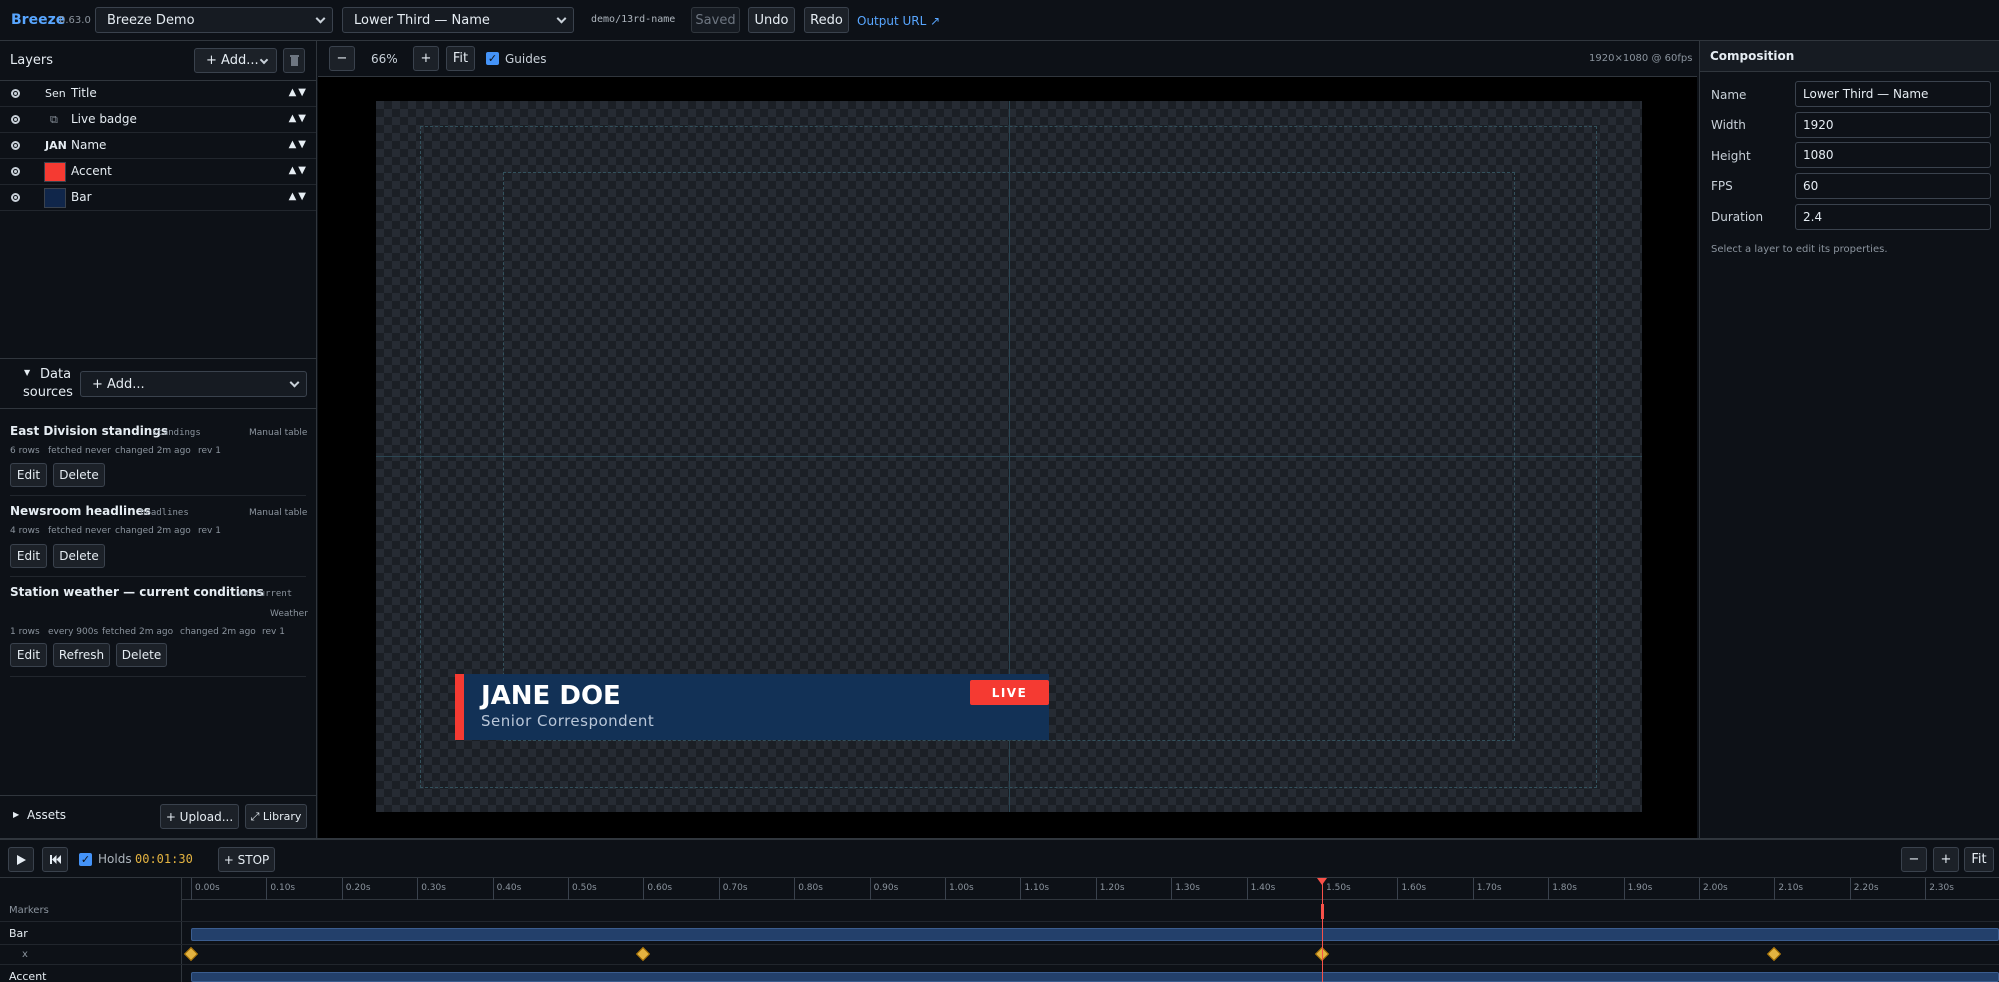 This screenshot has height=982, width=1999. What do you see at coordinates (1322, 930) in the screenshot?
I see `playhead` at bounding box center [1322, 930].